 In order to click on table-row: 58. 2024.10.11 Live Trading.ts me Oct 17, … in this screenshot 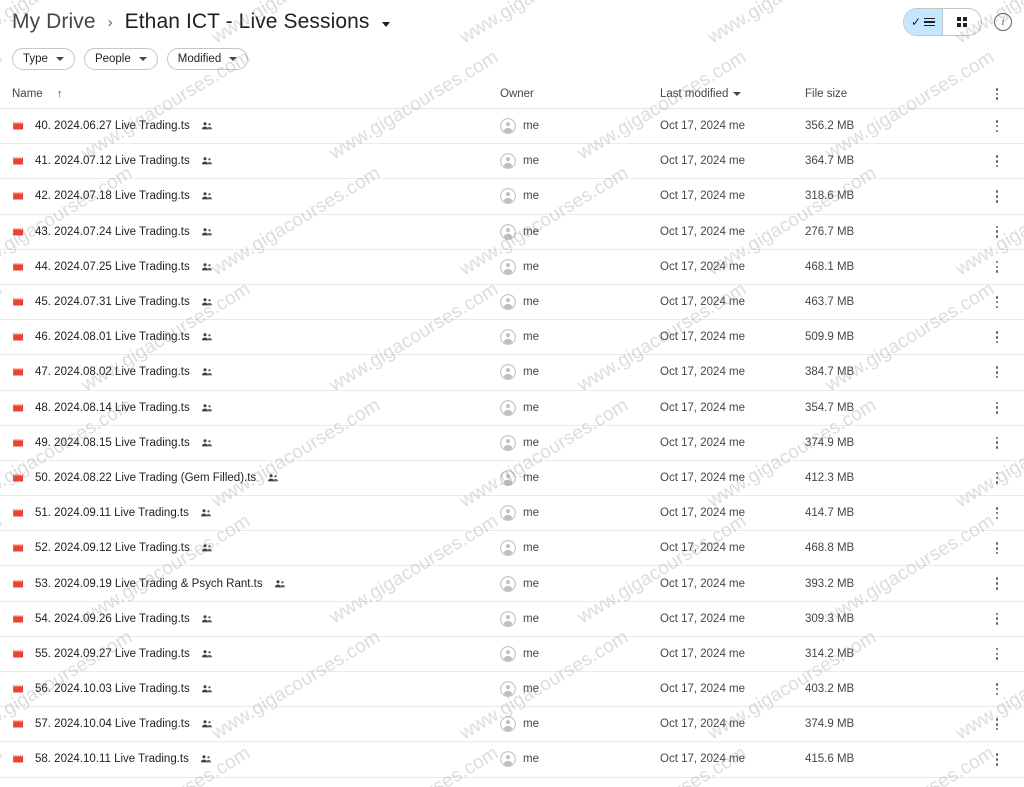, I will do `click(512, 760)`.